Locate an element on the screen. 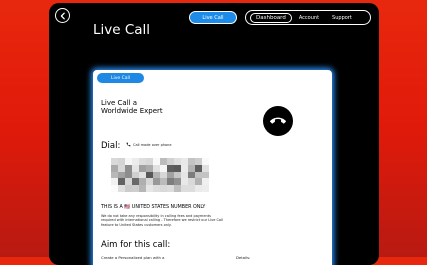 The image size is (427, 265). blurred-phone-number is located at coordinates (160, 175).